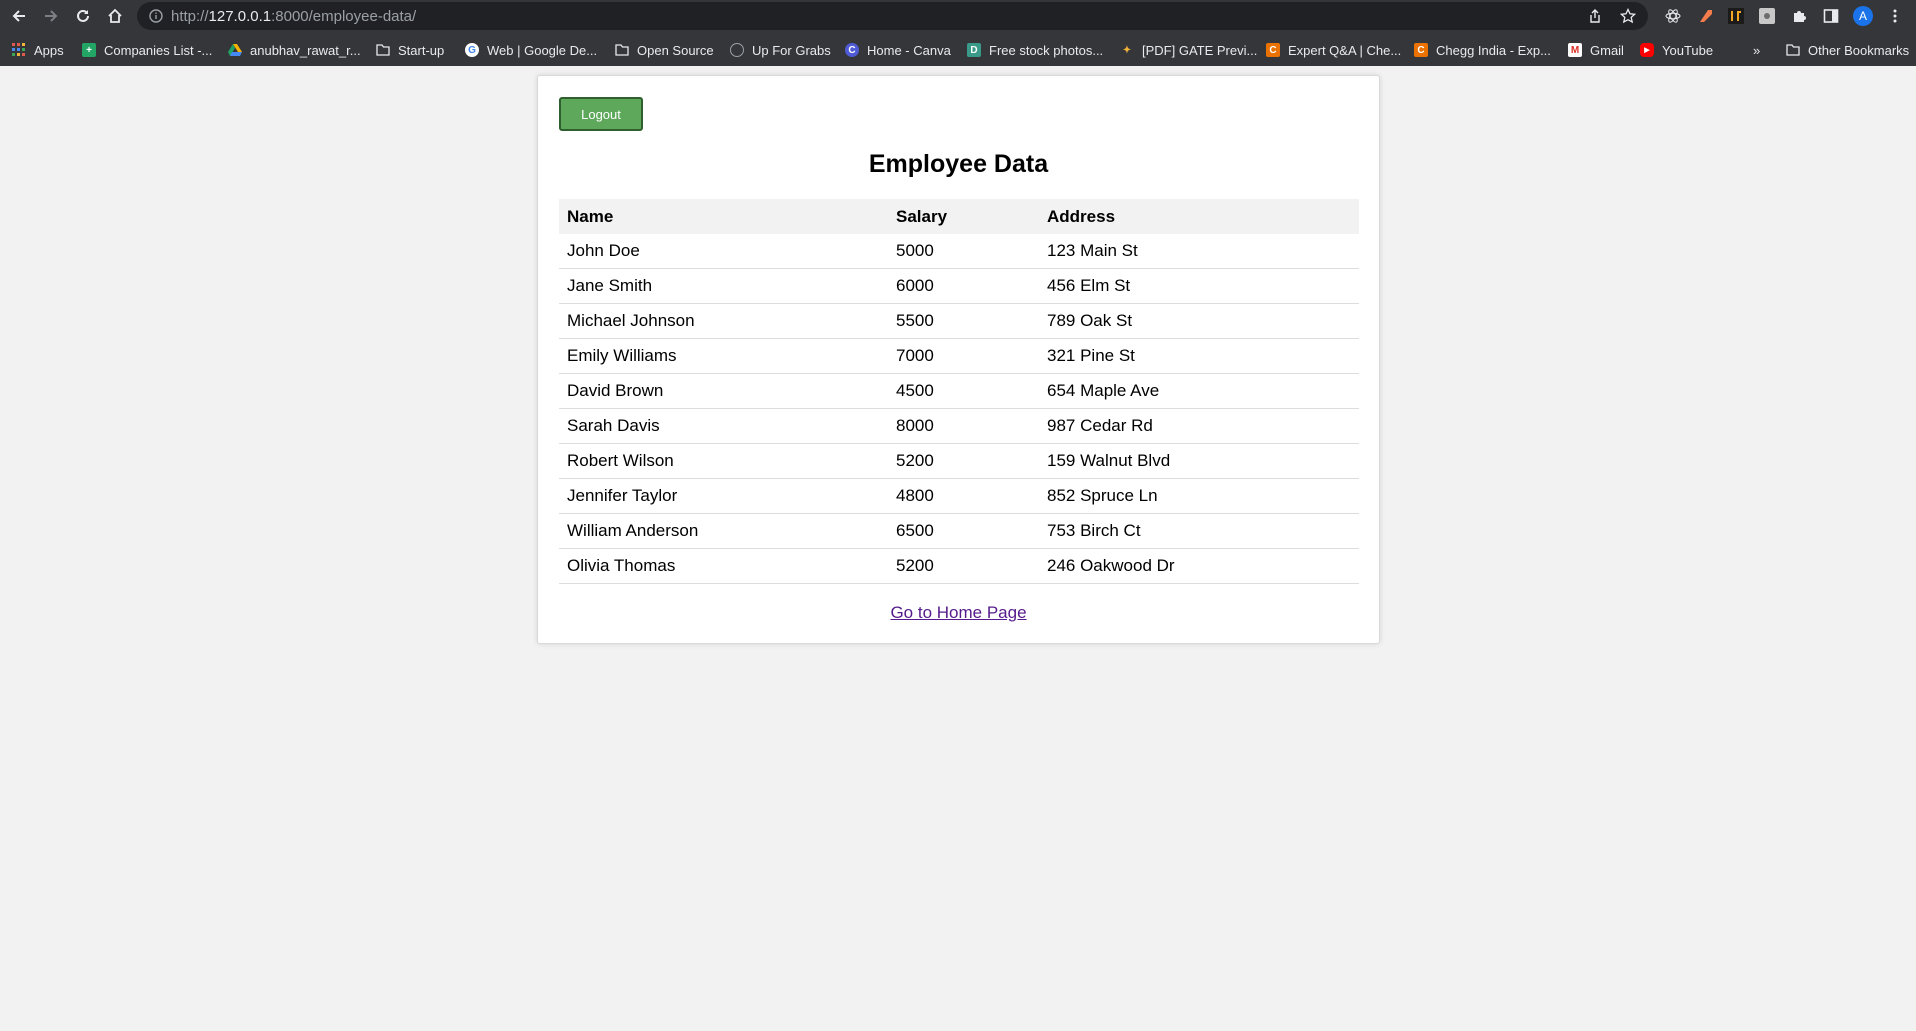 Image resolution: width=1916 pixels, height=1031 pixels. What do you see at coordinates (1199, 251) in the screenshot?
I see `cell-address: 123 Main St` at bounding box center [1199, 251].